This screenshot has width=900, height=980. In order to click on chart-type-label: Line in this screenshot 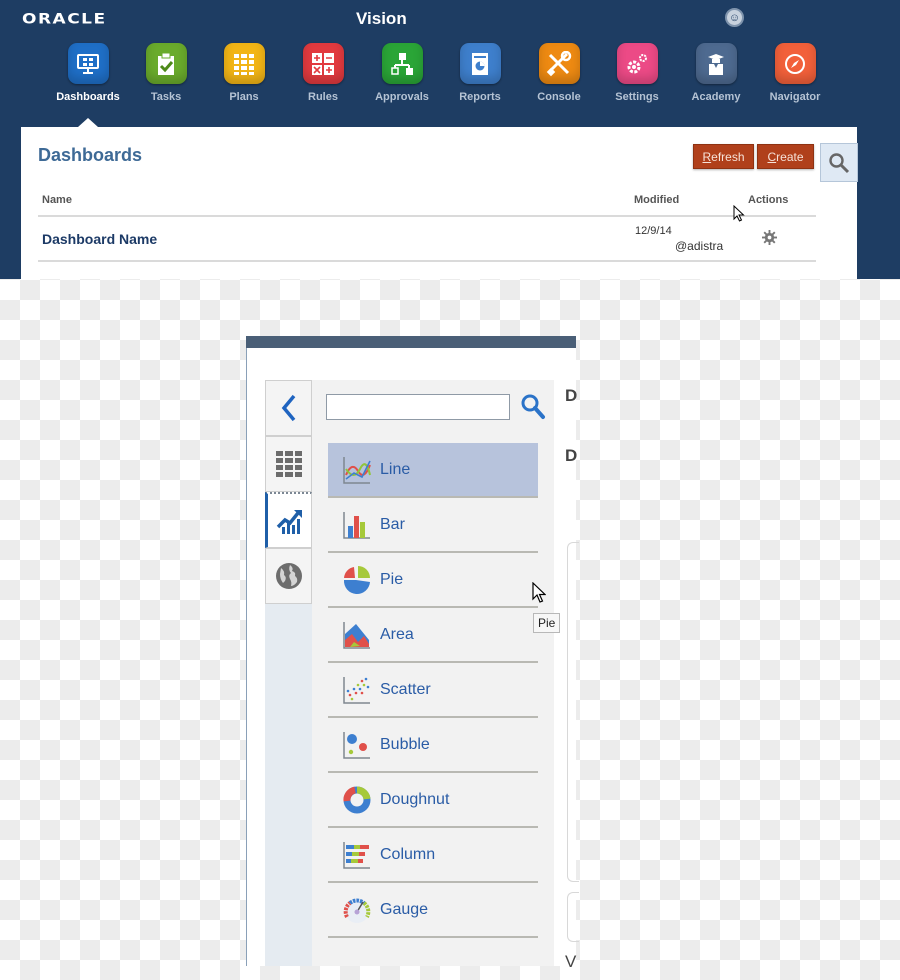, I will do `click(395, 469)`.